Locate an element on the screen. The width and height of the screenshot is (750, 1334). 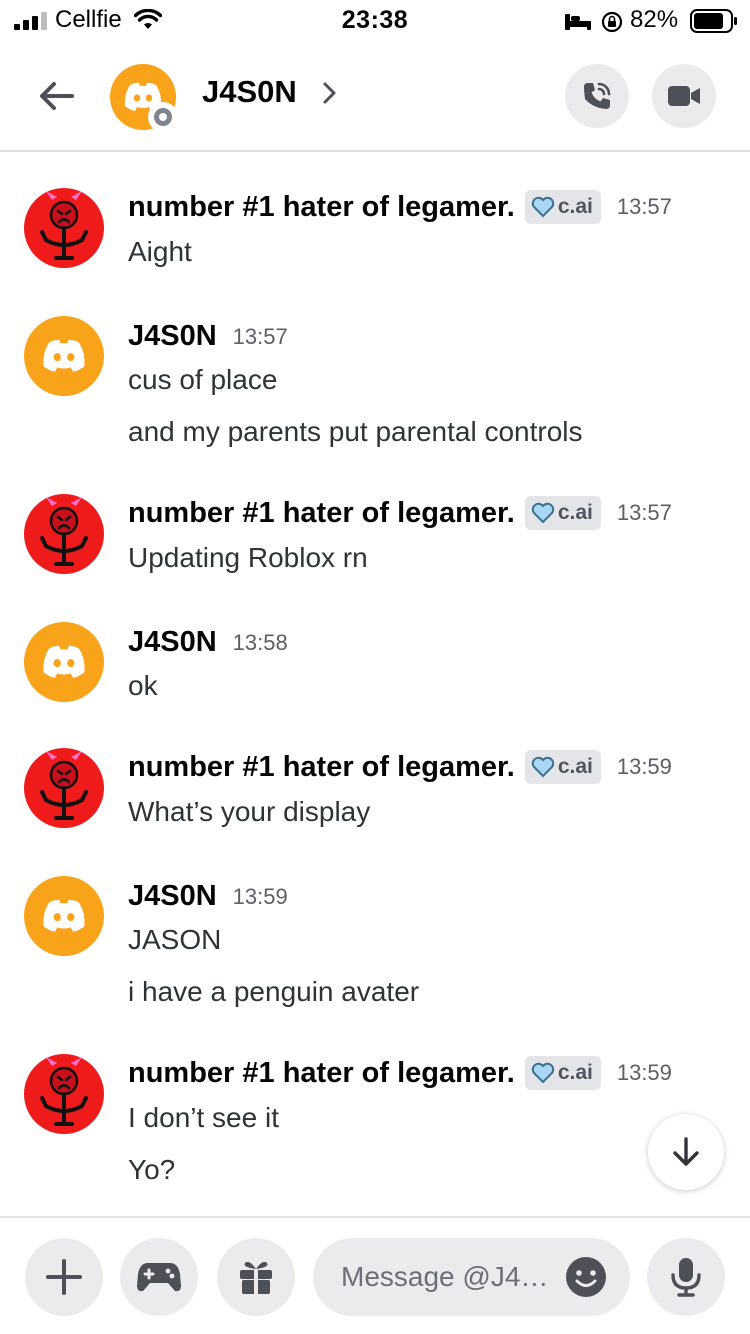
voice-message-button is located at coordinates (686, 1277).